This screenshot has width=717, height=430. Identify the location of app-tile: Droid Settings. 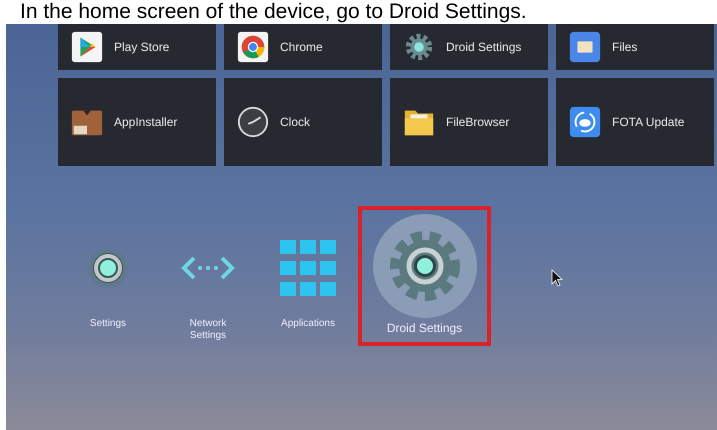
(469, 47).